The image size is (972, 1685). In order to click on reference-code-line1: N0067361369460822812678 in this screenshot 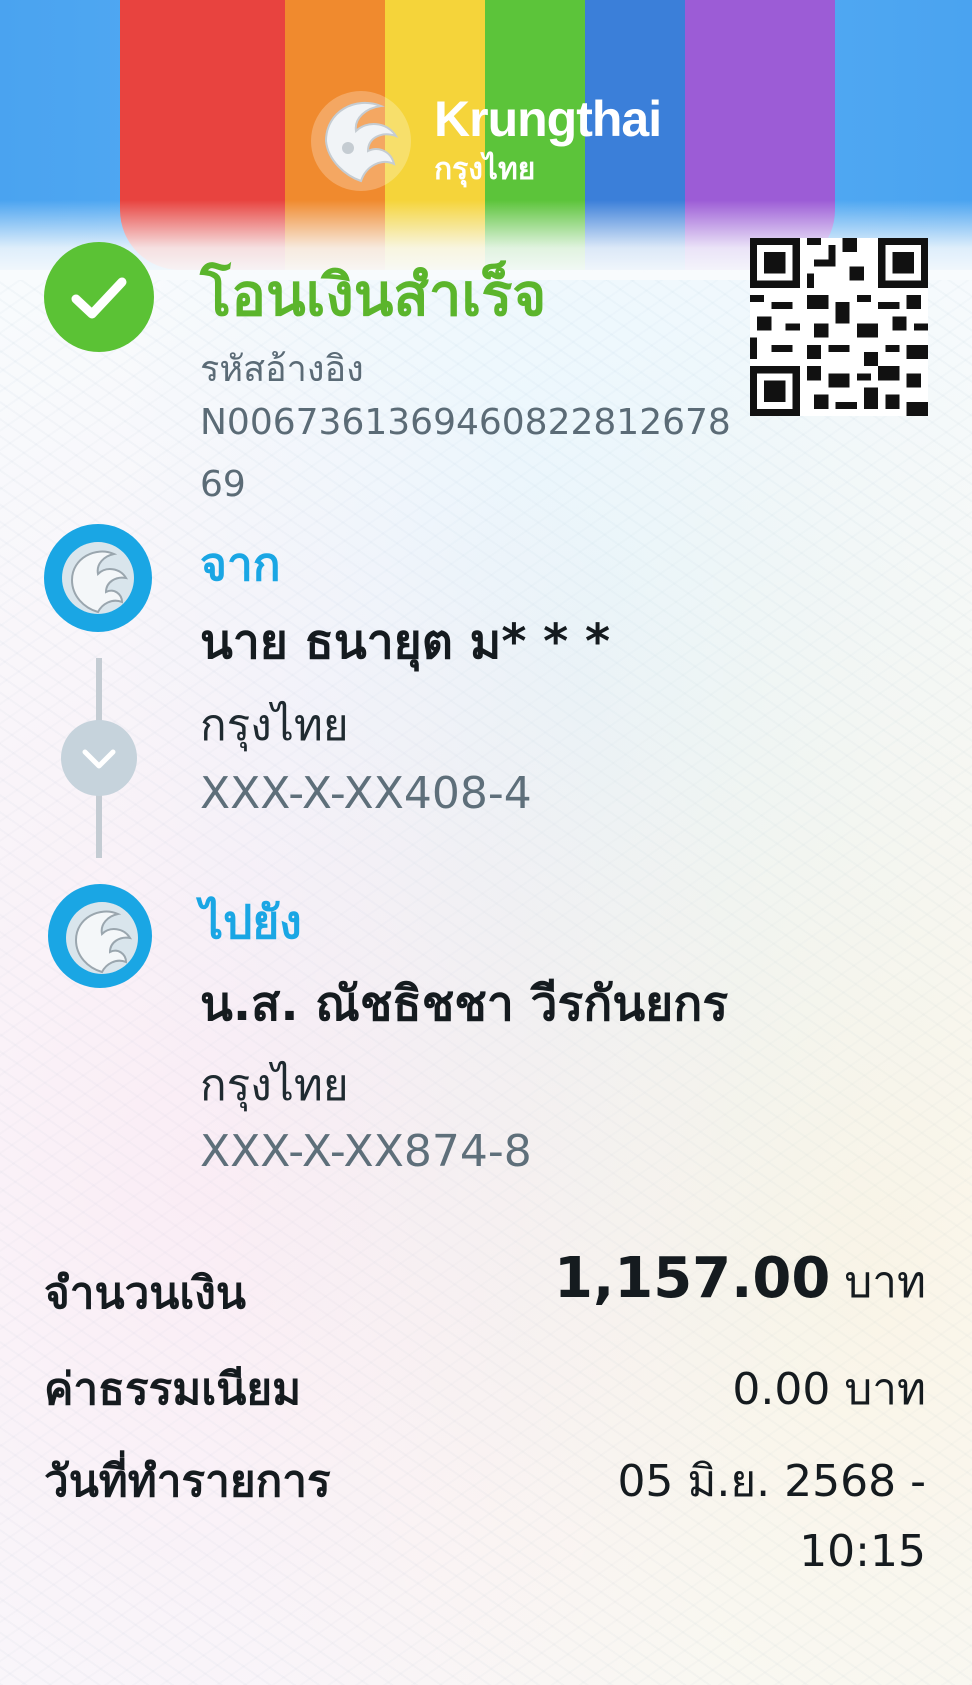, I will do `click(465, 422)`.